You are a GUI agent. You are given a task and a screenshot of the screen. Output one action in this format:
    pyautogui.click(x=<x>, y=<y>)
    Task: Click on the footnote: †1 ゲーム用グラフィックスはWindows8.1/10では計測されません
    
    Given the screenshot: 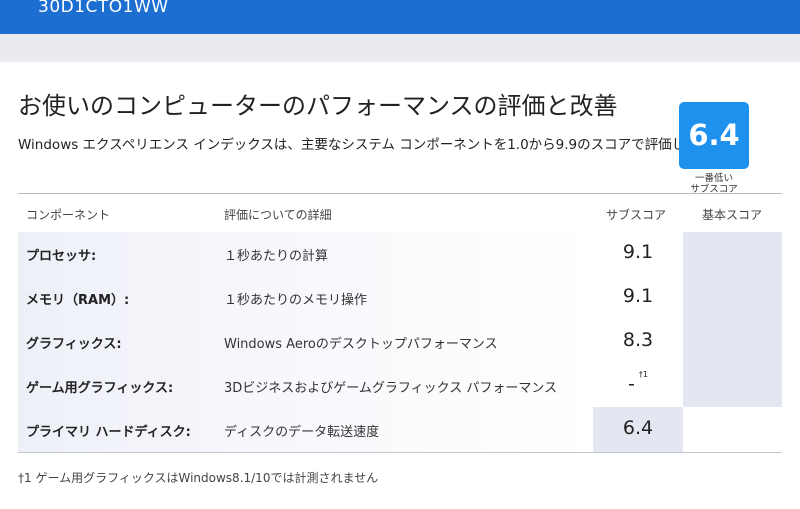 What is the action you would take?
    pyautogui.click(x=198, y=478)
    